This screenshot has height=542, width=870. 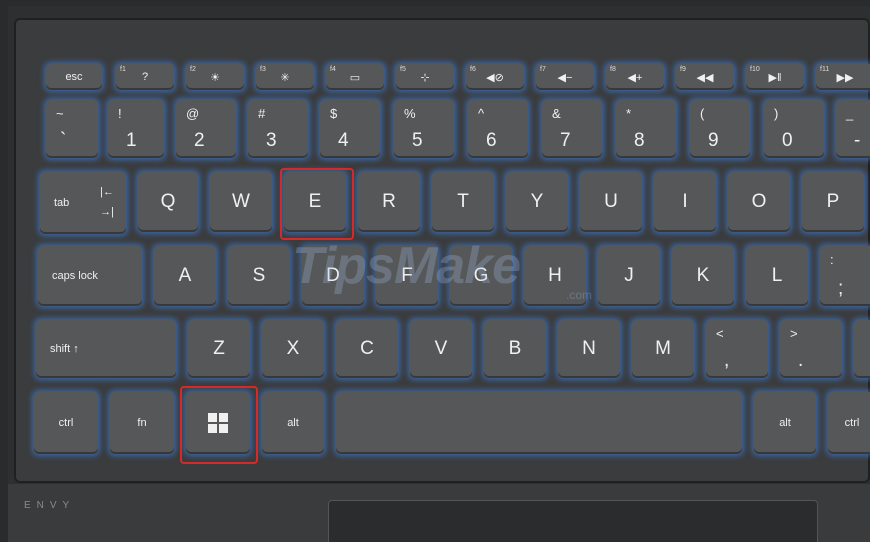 What do you see at coordinates (573, 521) in the screenshot?
I see `touchpad` at bounding box center [573, 521].